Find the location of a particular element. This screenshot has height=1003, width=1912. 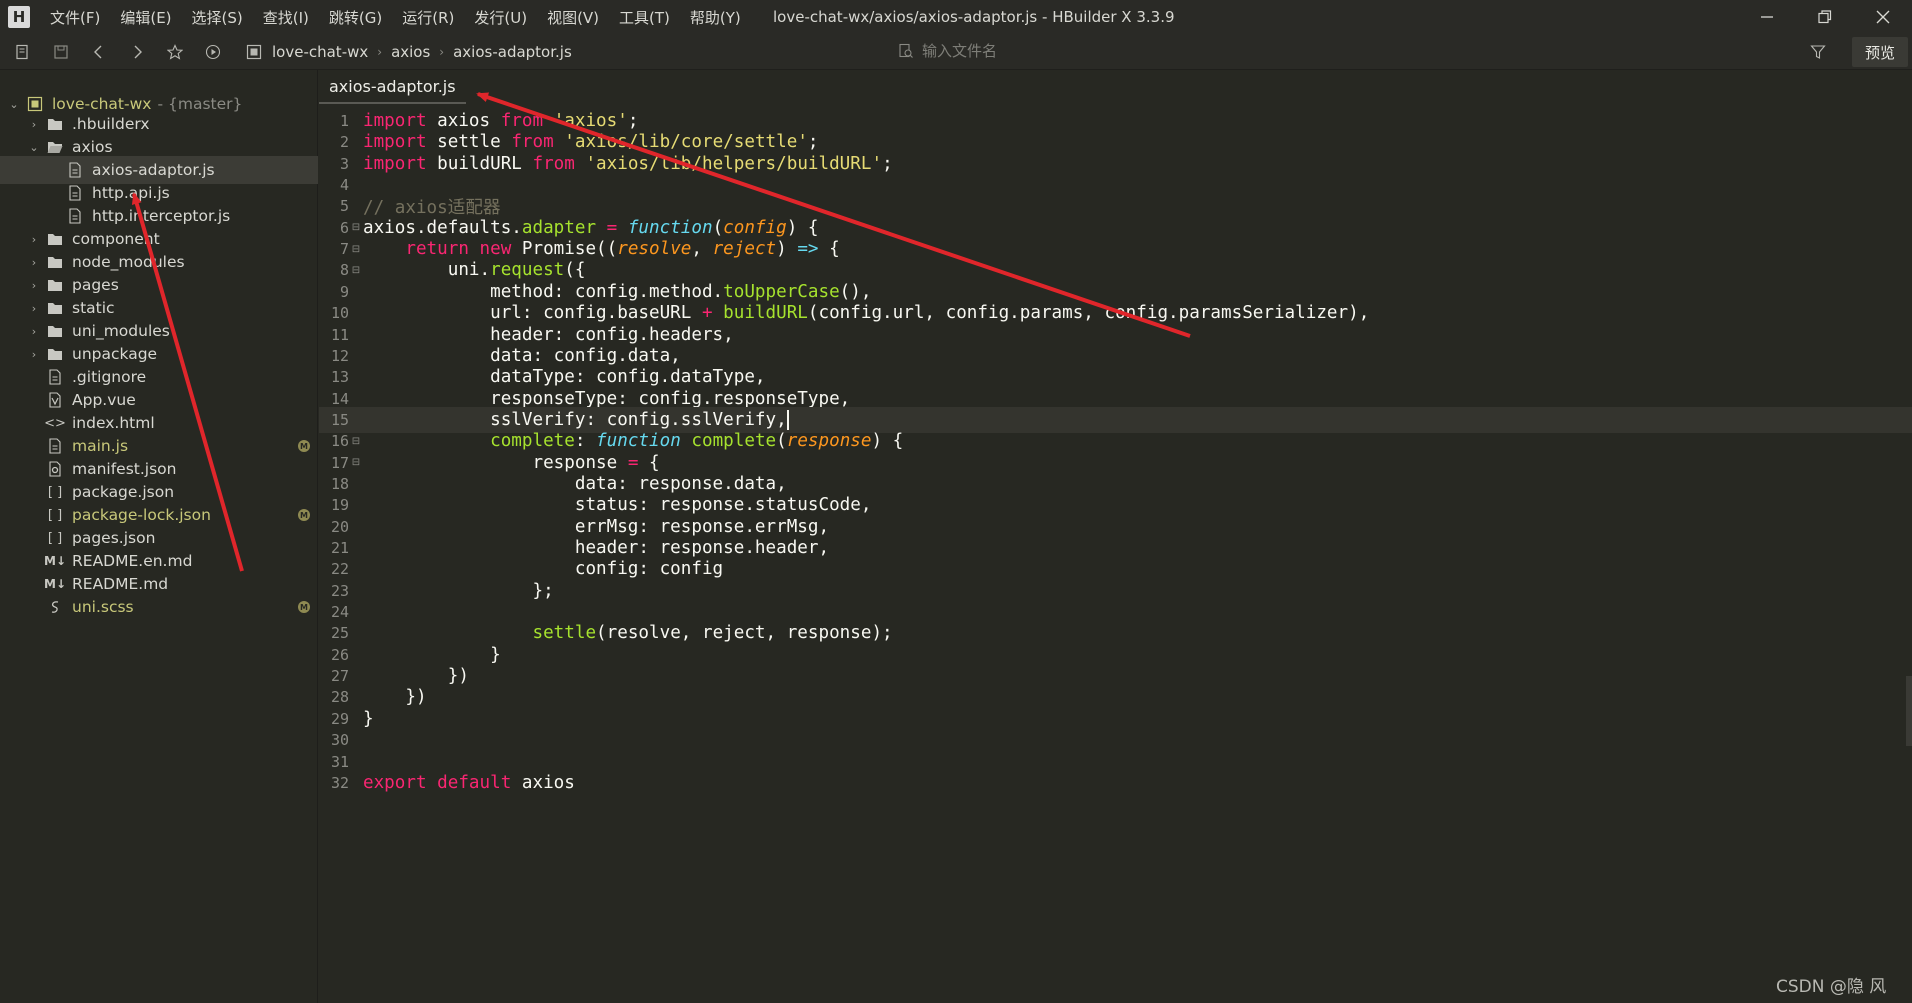

forward-button is located at coordinates (137, 52).